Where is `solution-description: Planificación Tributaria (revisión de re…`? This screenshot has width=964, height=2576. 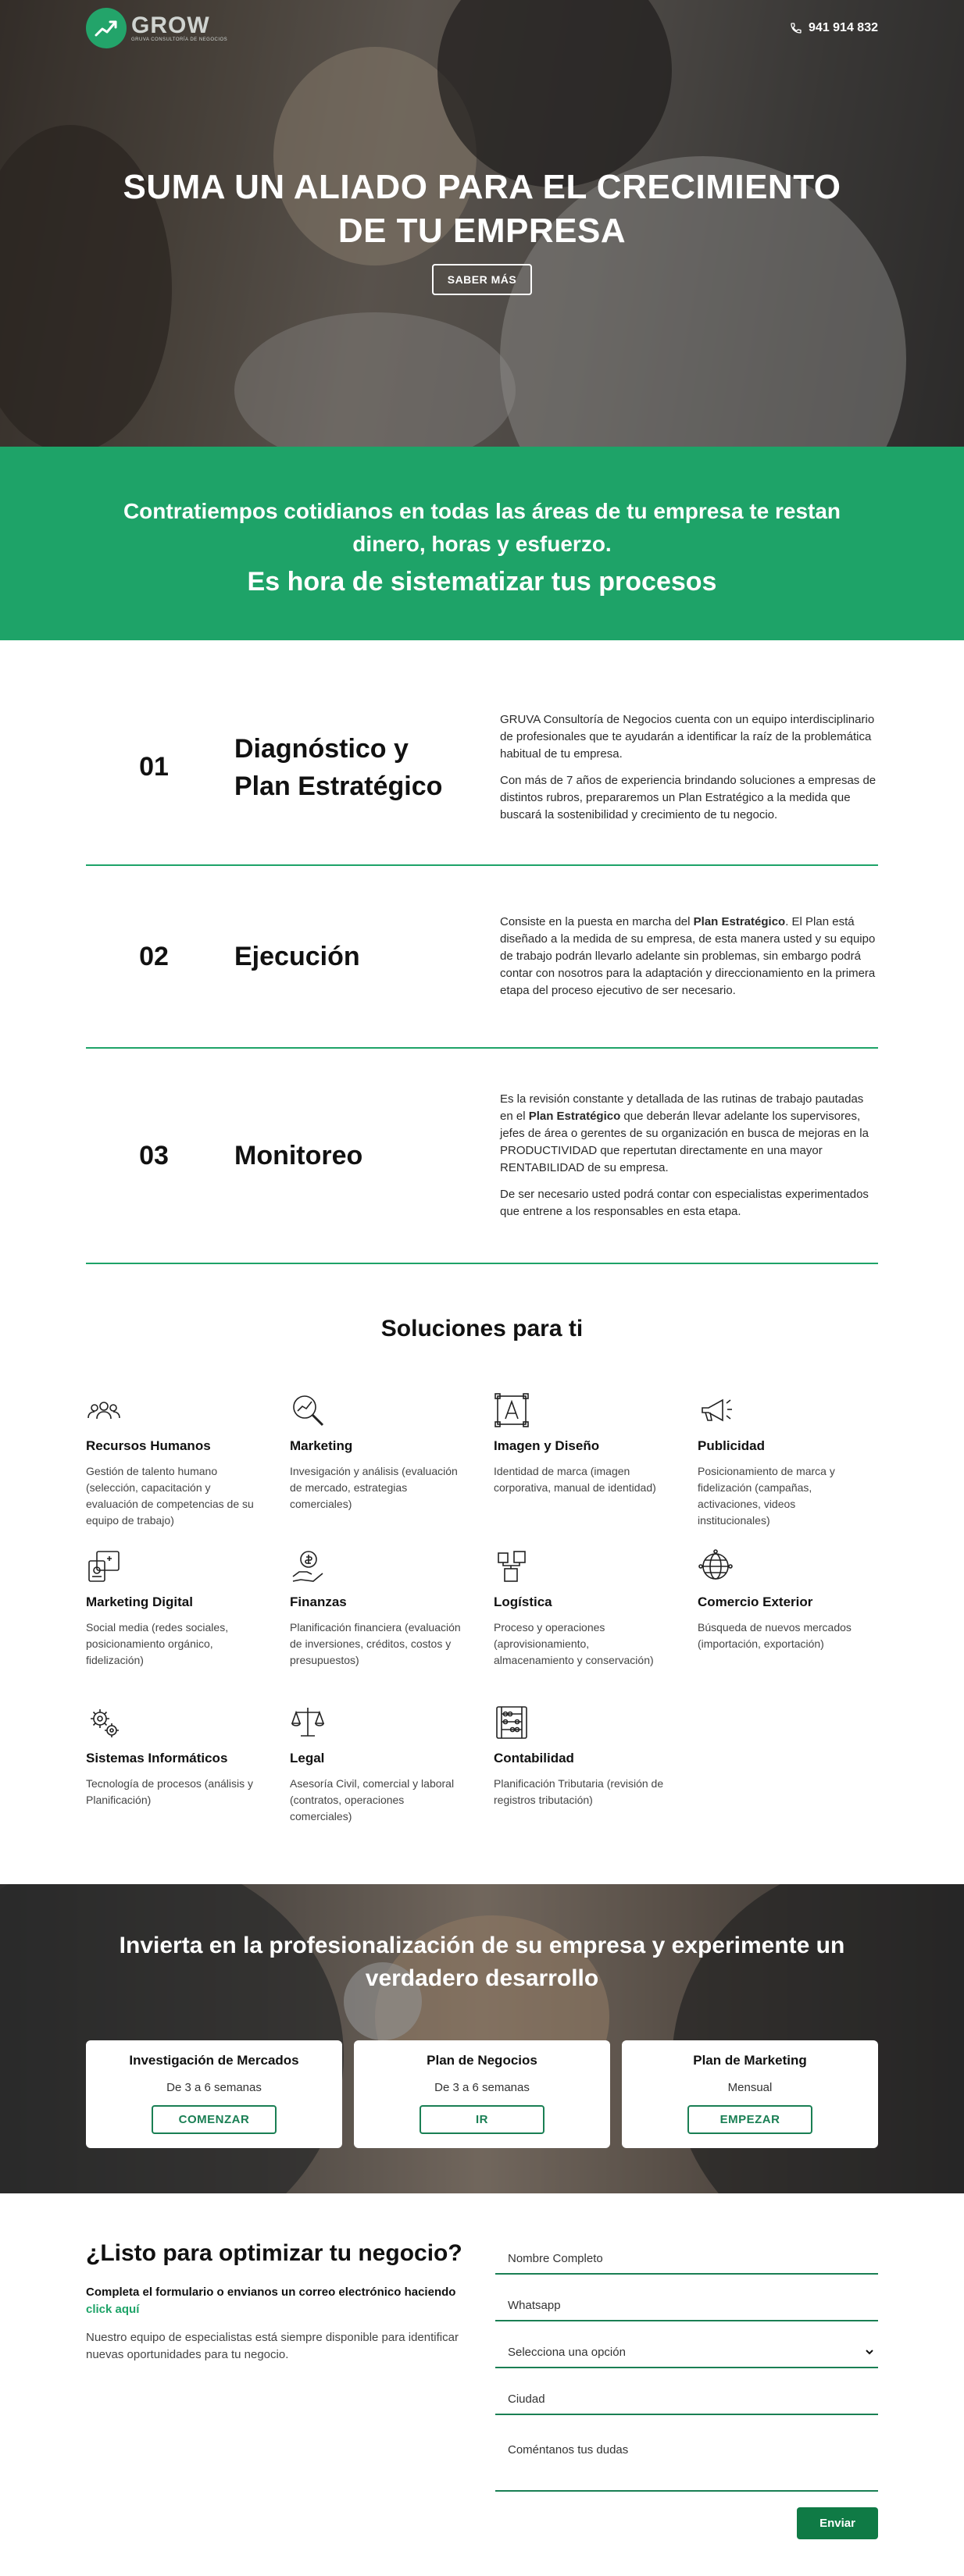 solution-description: Planificación Tributaria (revisión de re… is located at coordinates (579, 1791).